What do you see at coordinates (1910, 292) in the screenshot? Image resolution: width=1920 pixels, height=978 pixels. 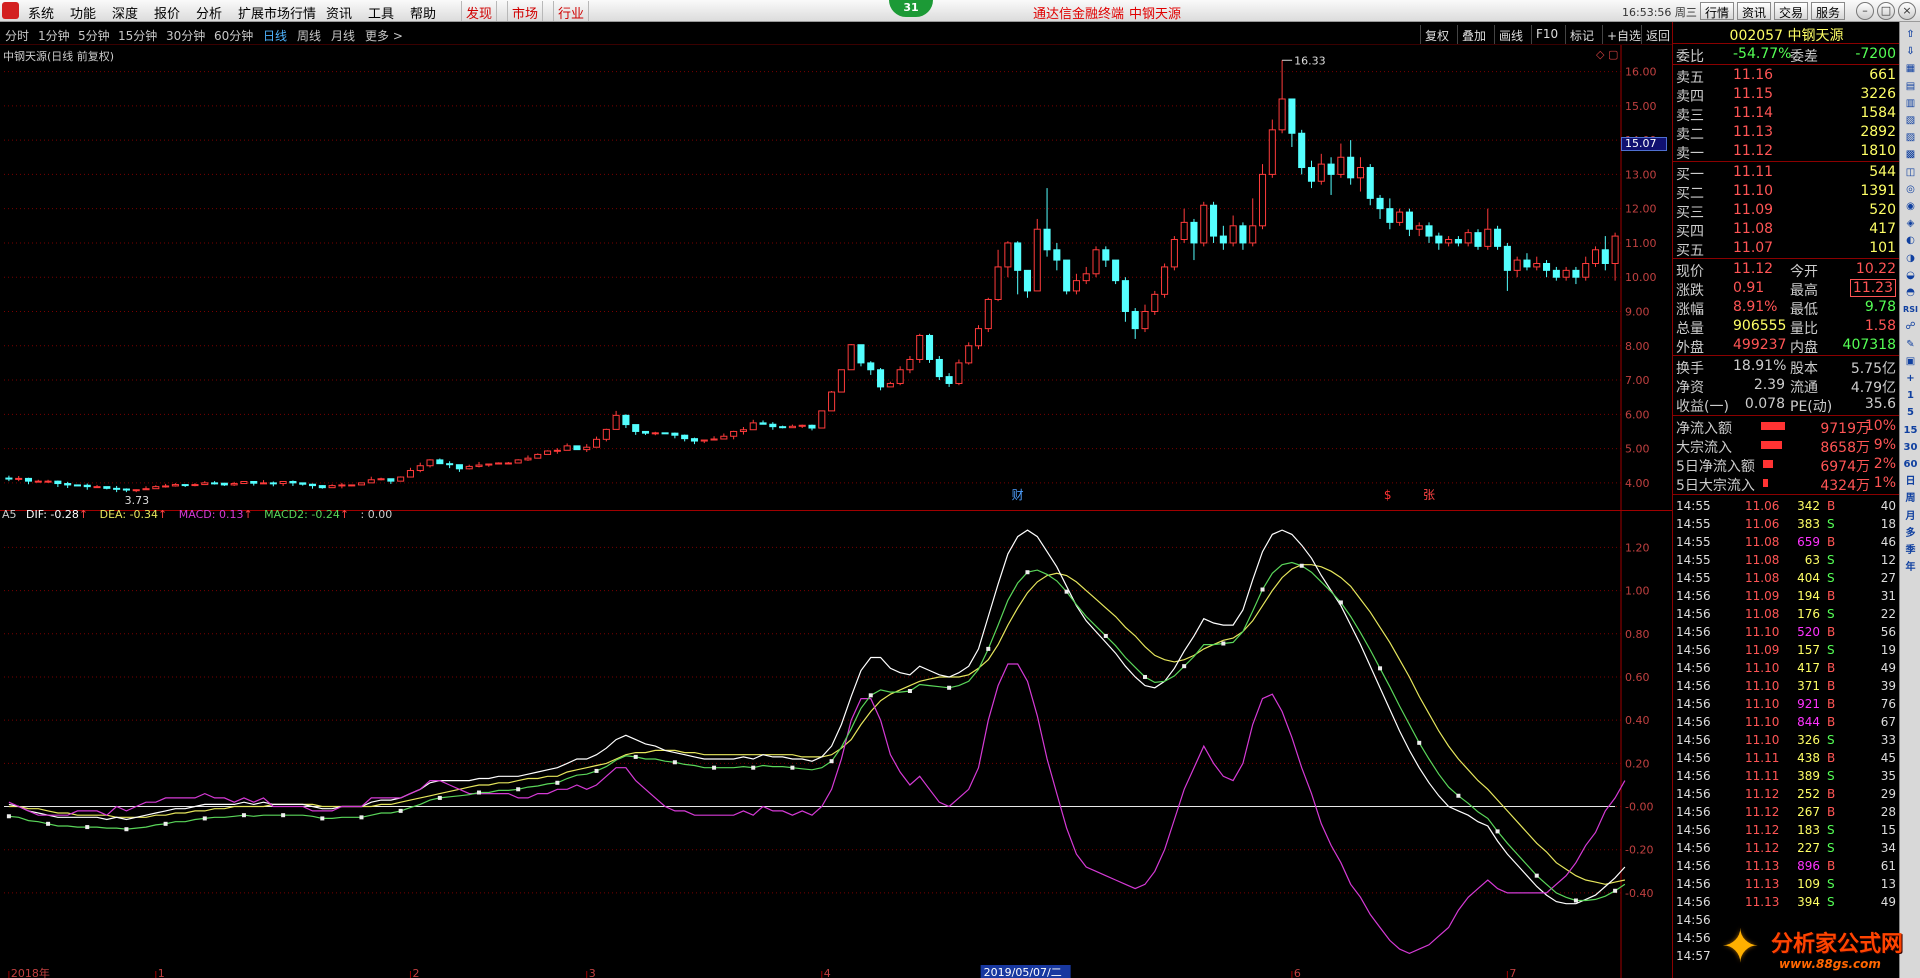 I see `toolbar-icon: ◓` at bounding box center [1910, 292].